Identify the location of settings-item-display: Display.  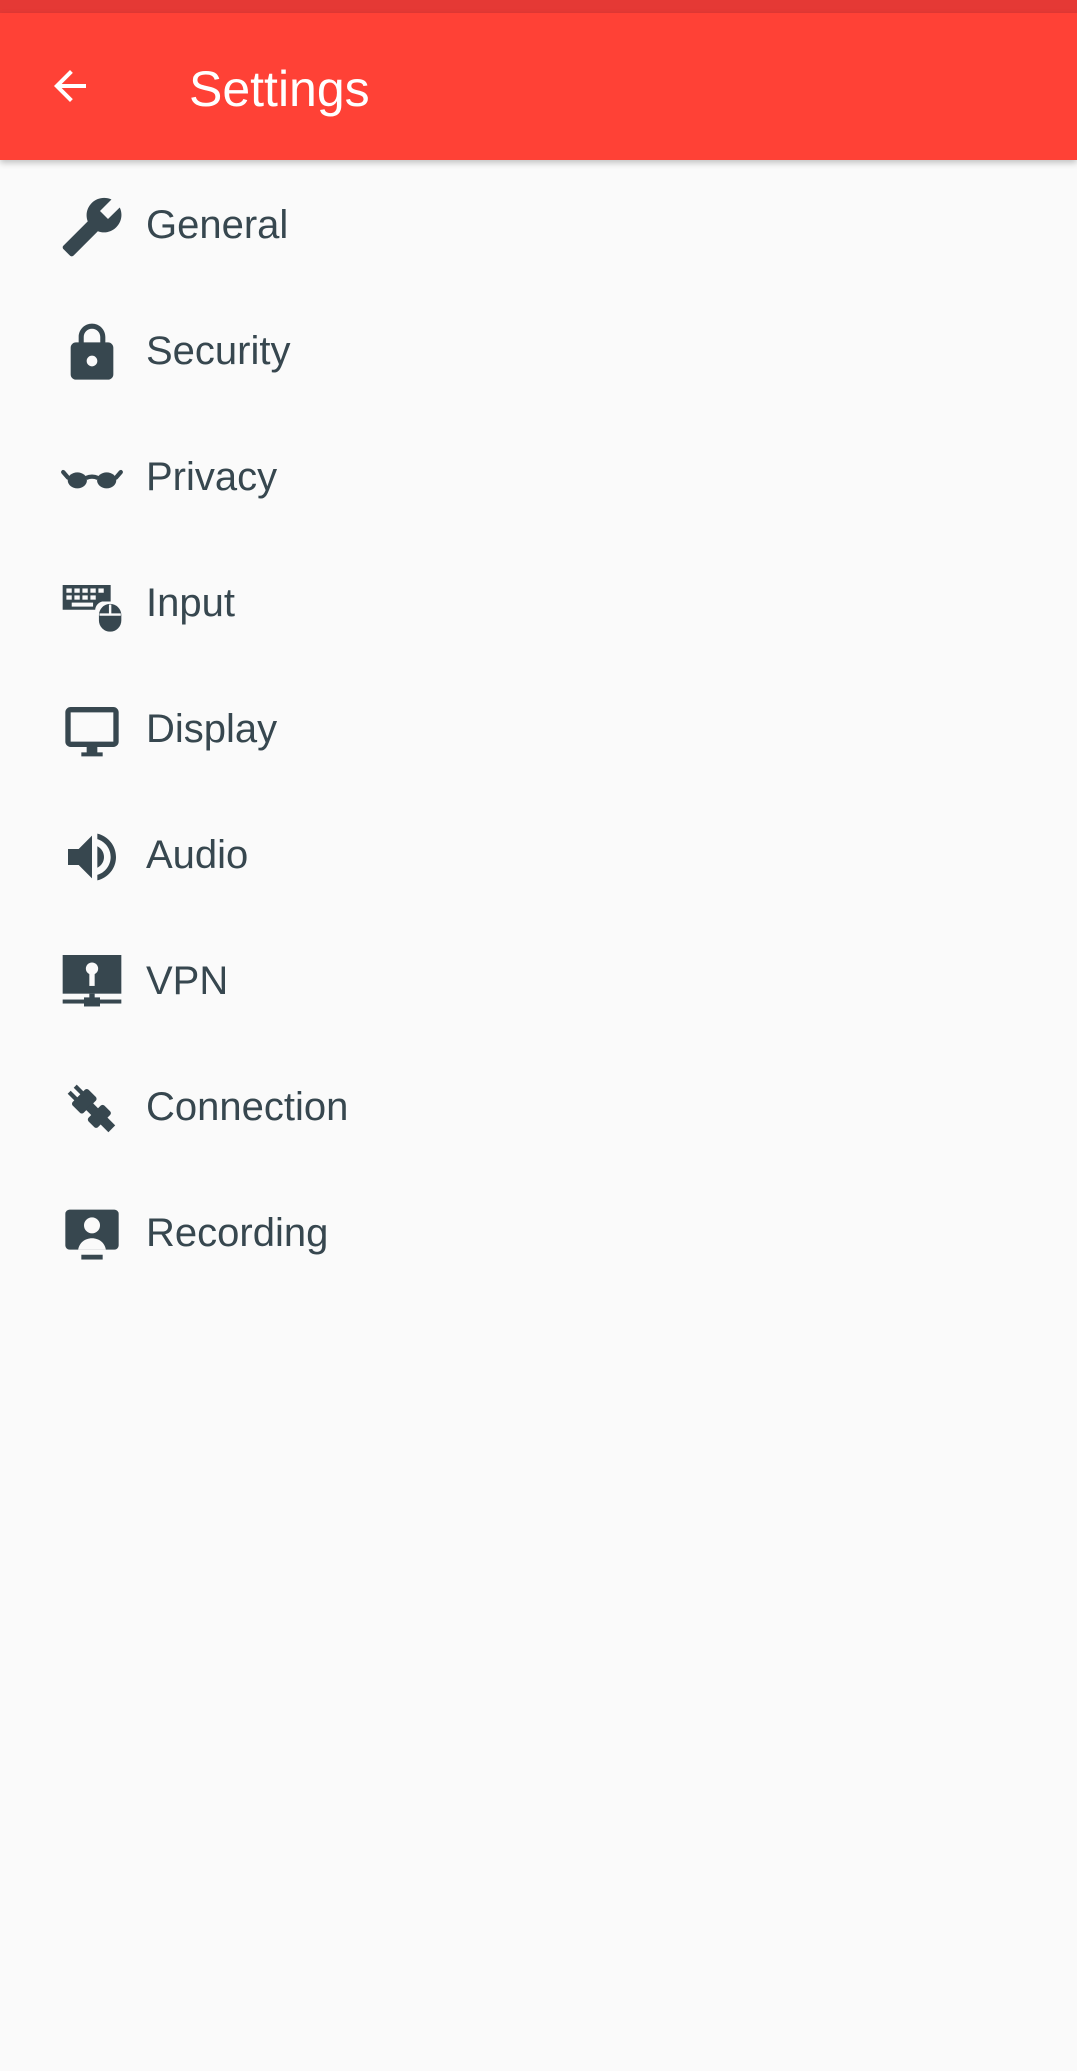
(538, 727).